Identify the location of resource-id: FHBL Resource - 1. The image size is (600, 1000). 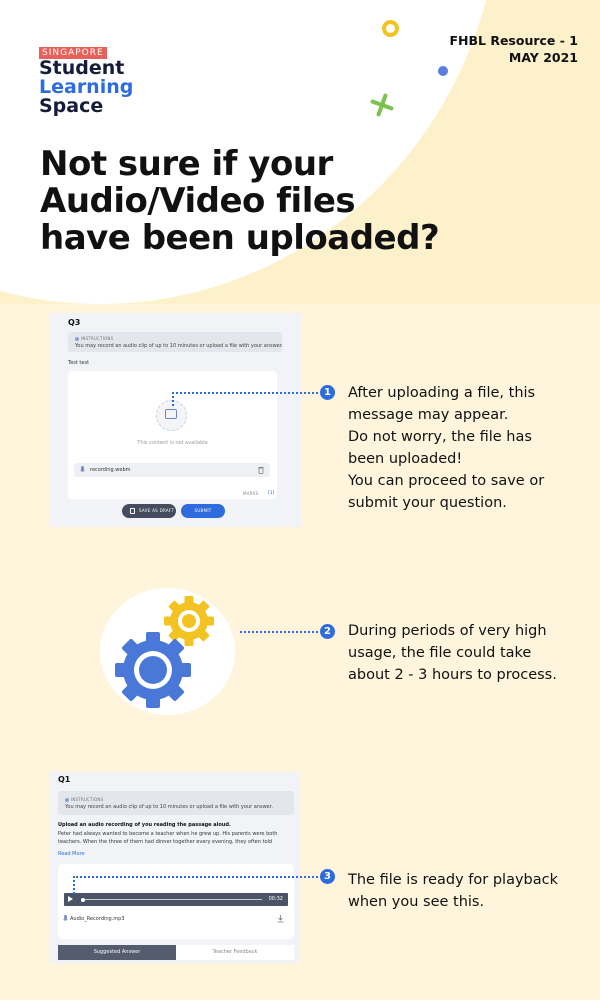
(513, 40).